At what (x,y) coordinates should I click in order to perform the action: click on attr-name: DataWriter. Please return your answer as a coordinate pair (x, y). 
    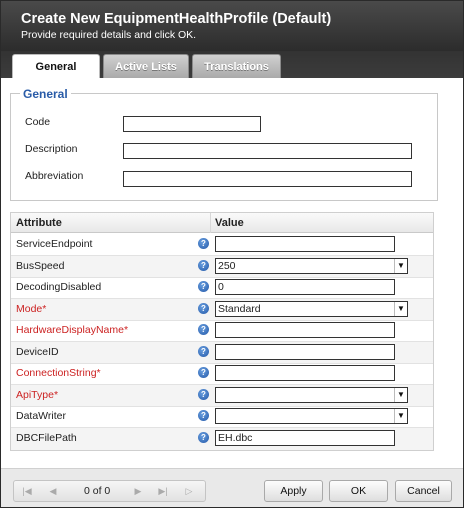
    Looking at the image, I should click on (41, 416).